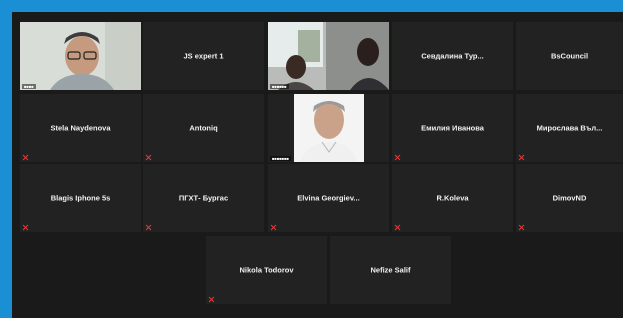 The width and height of the screenshot is (623, 318). I want to click on participant-name: R.Koleva, so click(452, 198).